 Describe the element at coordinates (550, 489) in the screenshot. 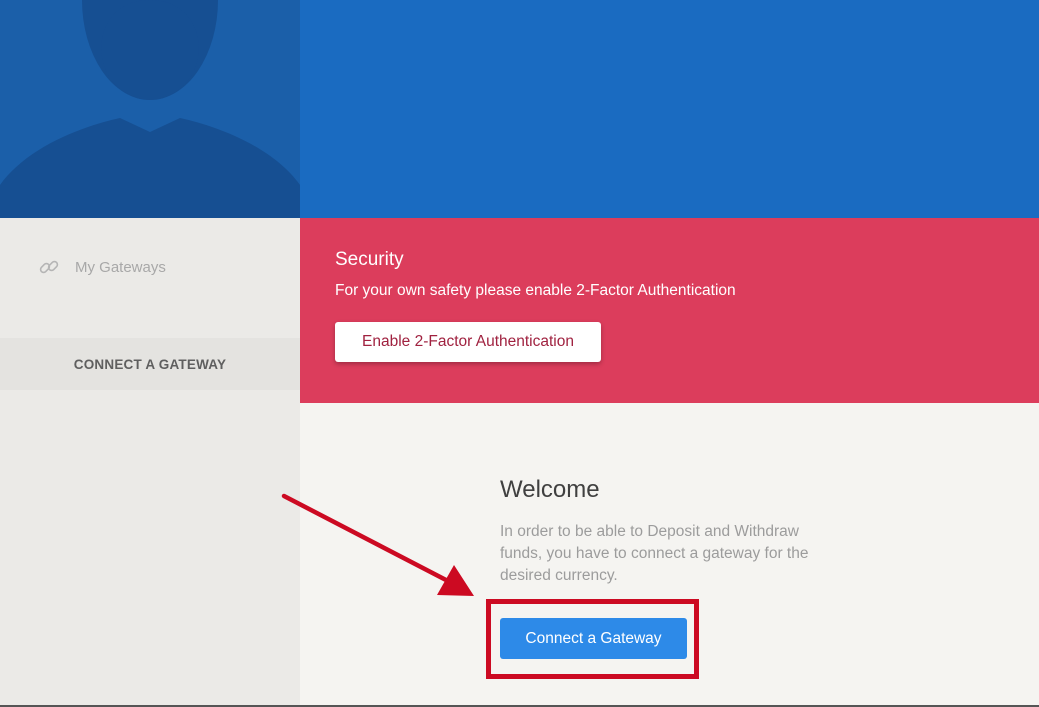

I see `welcome-title: Welcome` at that location.